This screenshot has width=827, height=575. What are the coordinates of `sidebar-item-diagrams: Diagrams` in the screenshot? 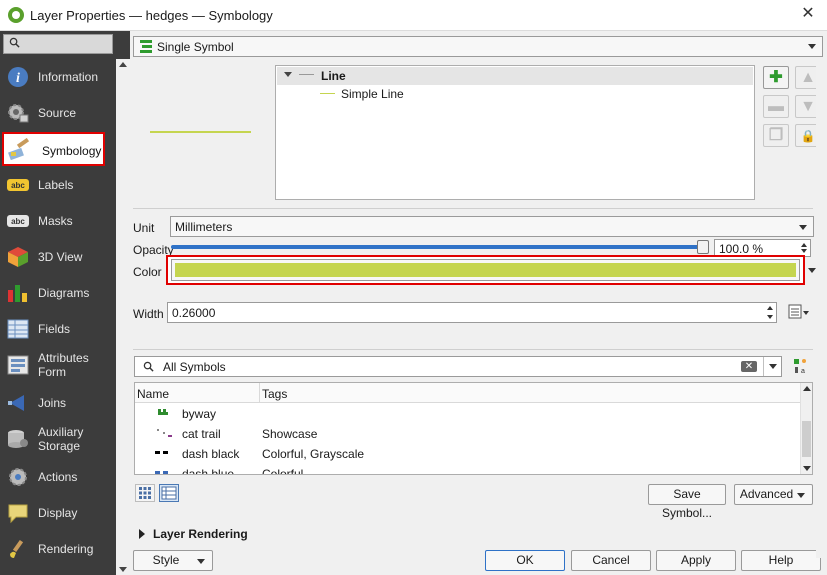 It's located at (58, 293).